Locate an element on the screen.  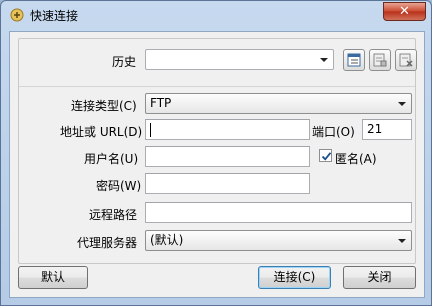
port-label: 端口(O) is located at coordinates (333, 132).